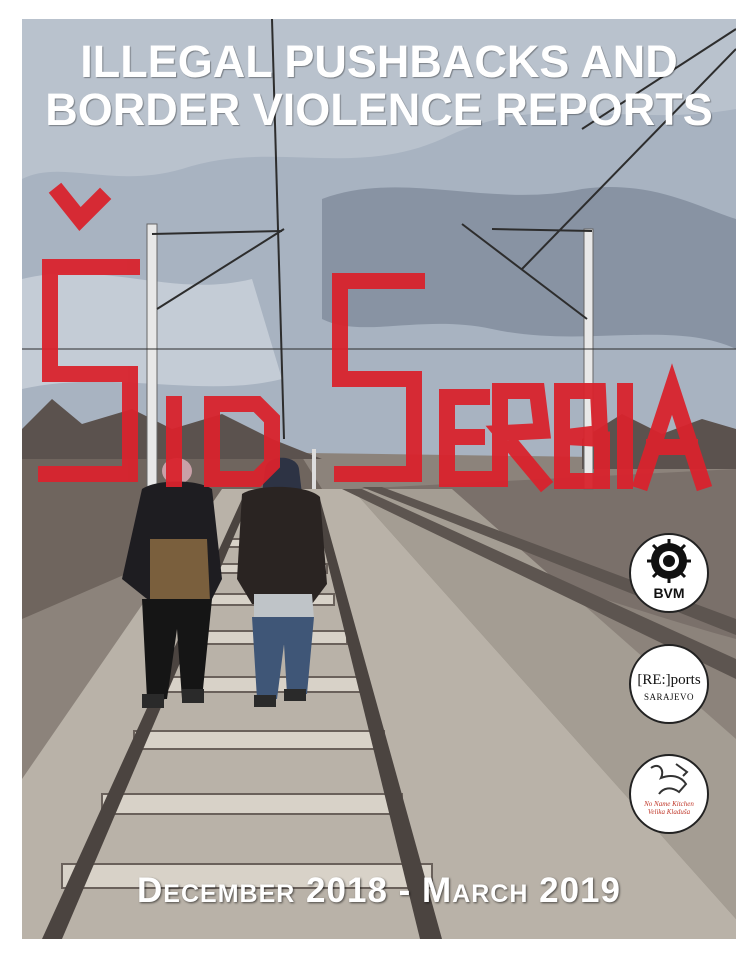 The image size is (756, 960). I want to click on reports-sarajevo-logo: [RE:]ports SARAJEVO, so click(669, 684).